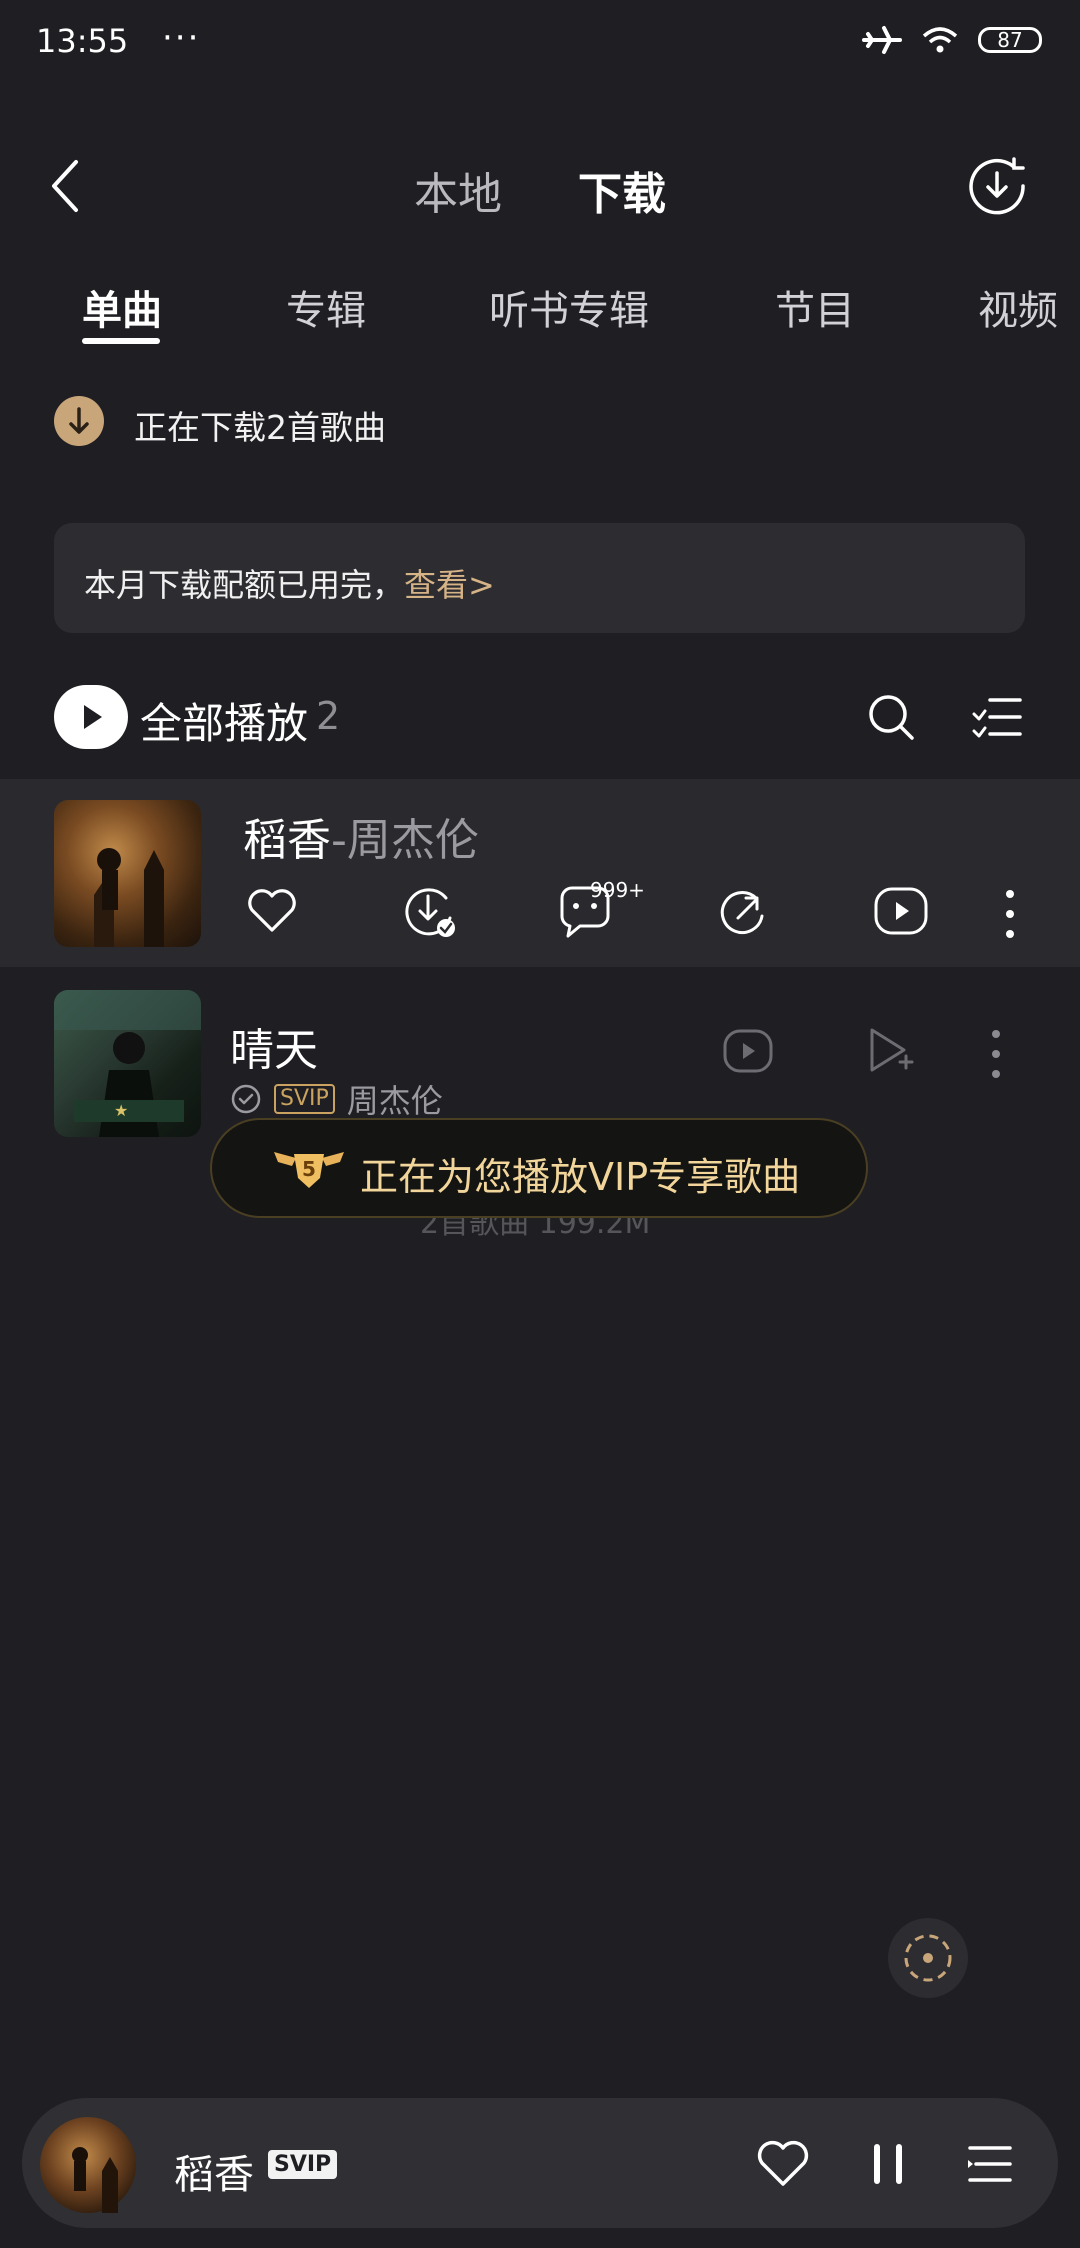 The height and width of the screenshot is (2248, 1080). Describe the element at coordinates (622, 190) in the screenshot. I see `tab-download: 下载` at that location.